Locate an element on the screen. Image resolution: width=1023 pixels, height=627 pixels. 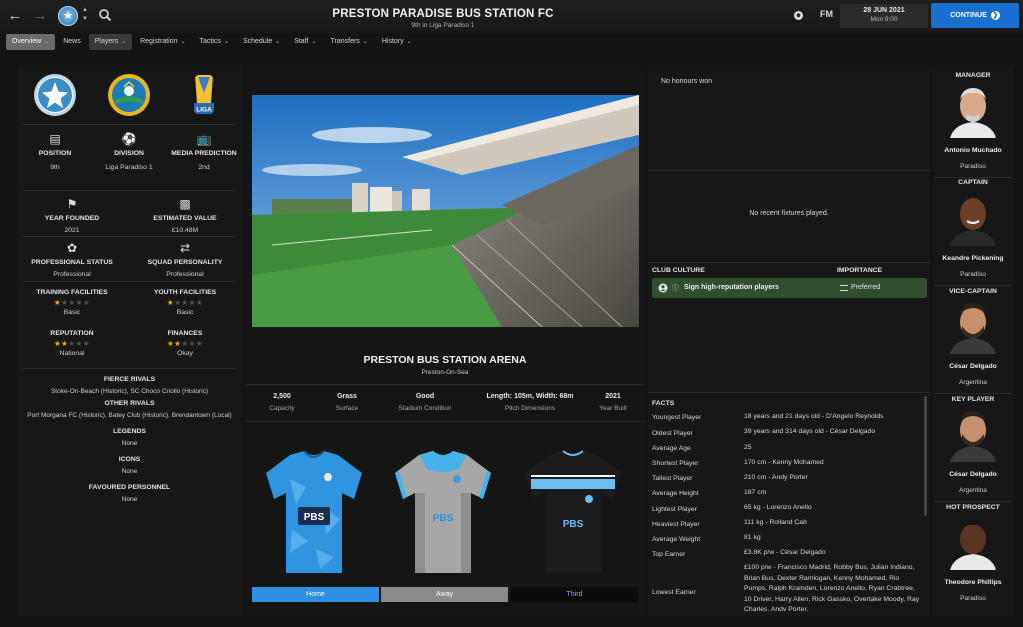
tab-label: Tactics is located at coordinates (210, 41).